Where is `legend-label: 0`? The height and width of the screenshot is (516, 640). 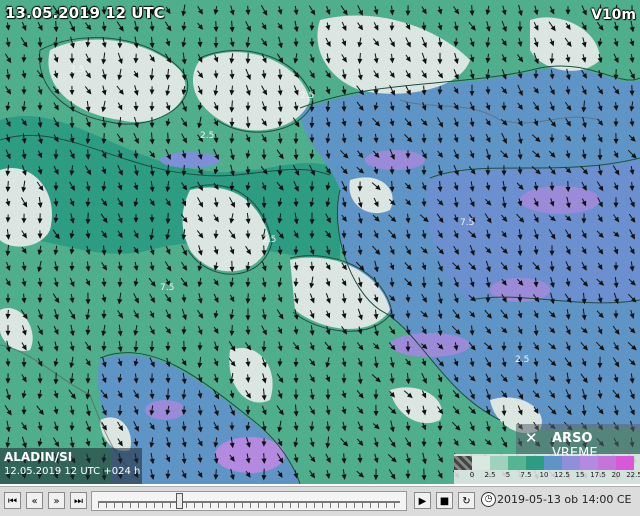
legend-label: 0 is located at coordinates (472, 475).